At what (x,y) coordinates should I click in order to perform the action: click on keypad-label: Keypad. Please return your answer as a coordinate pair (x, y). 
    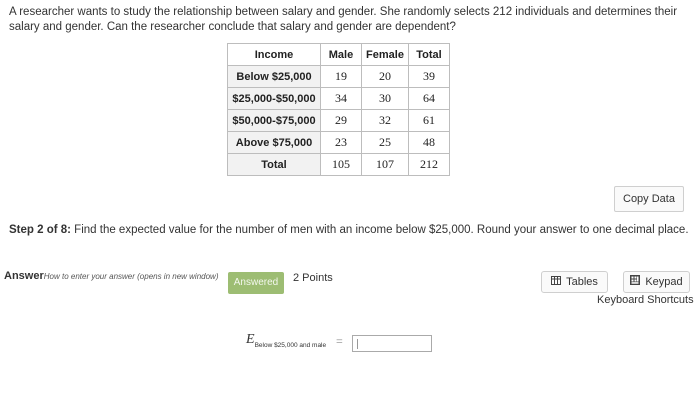
    Looking at the image, I should click on (664, 282).